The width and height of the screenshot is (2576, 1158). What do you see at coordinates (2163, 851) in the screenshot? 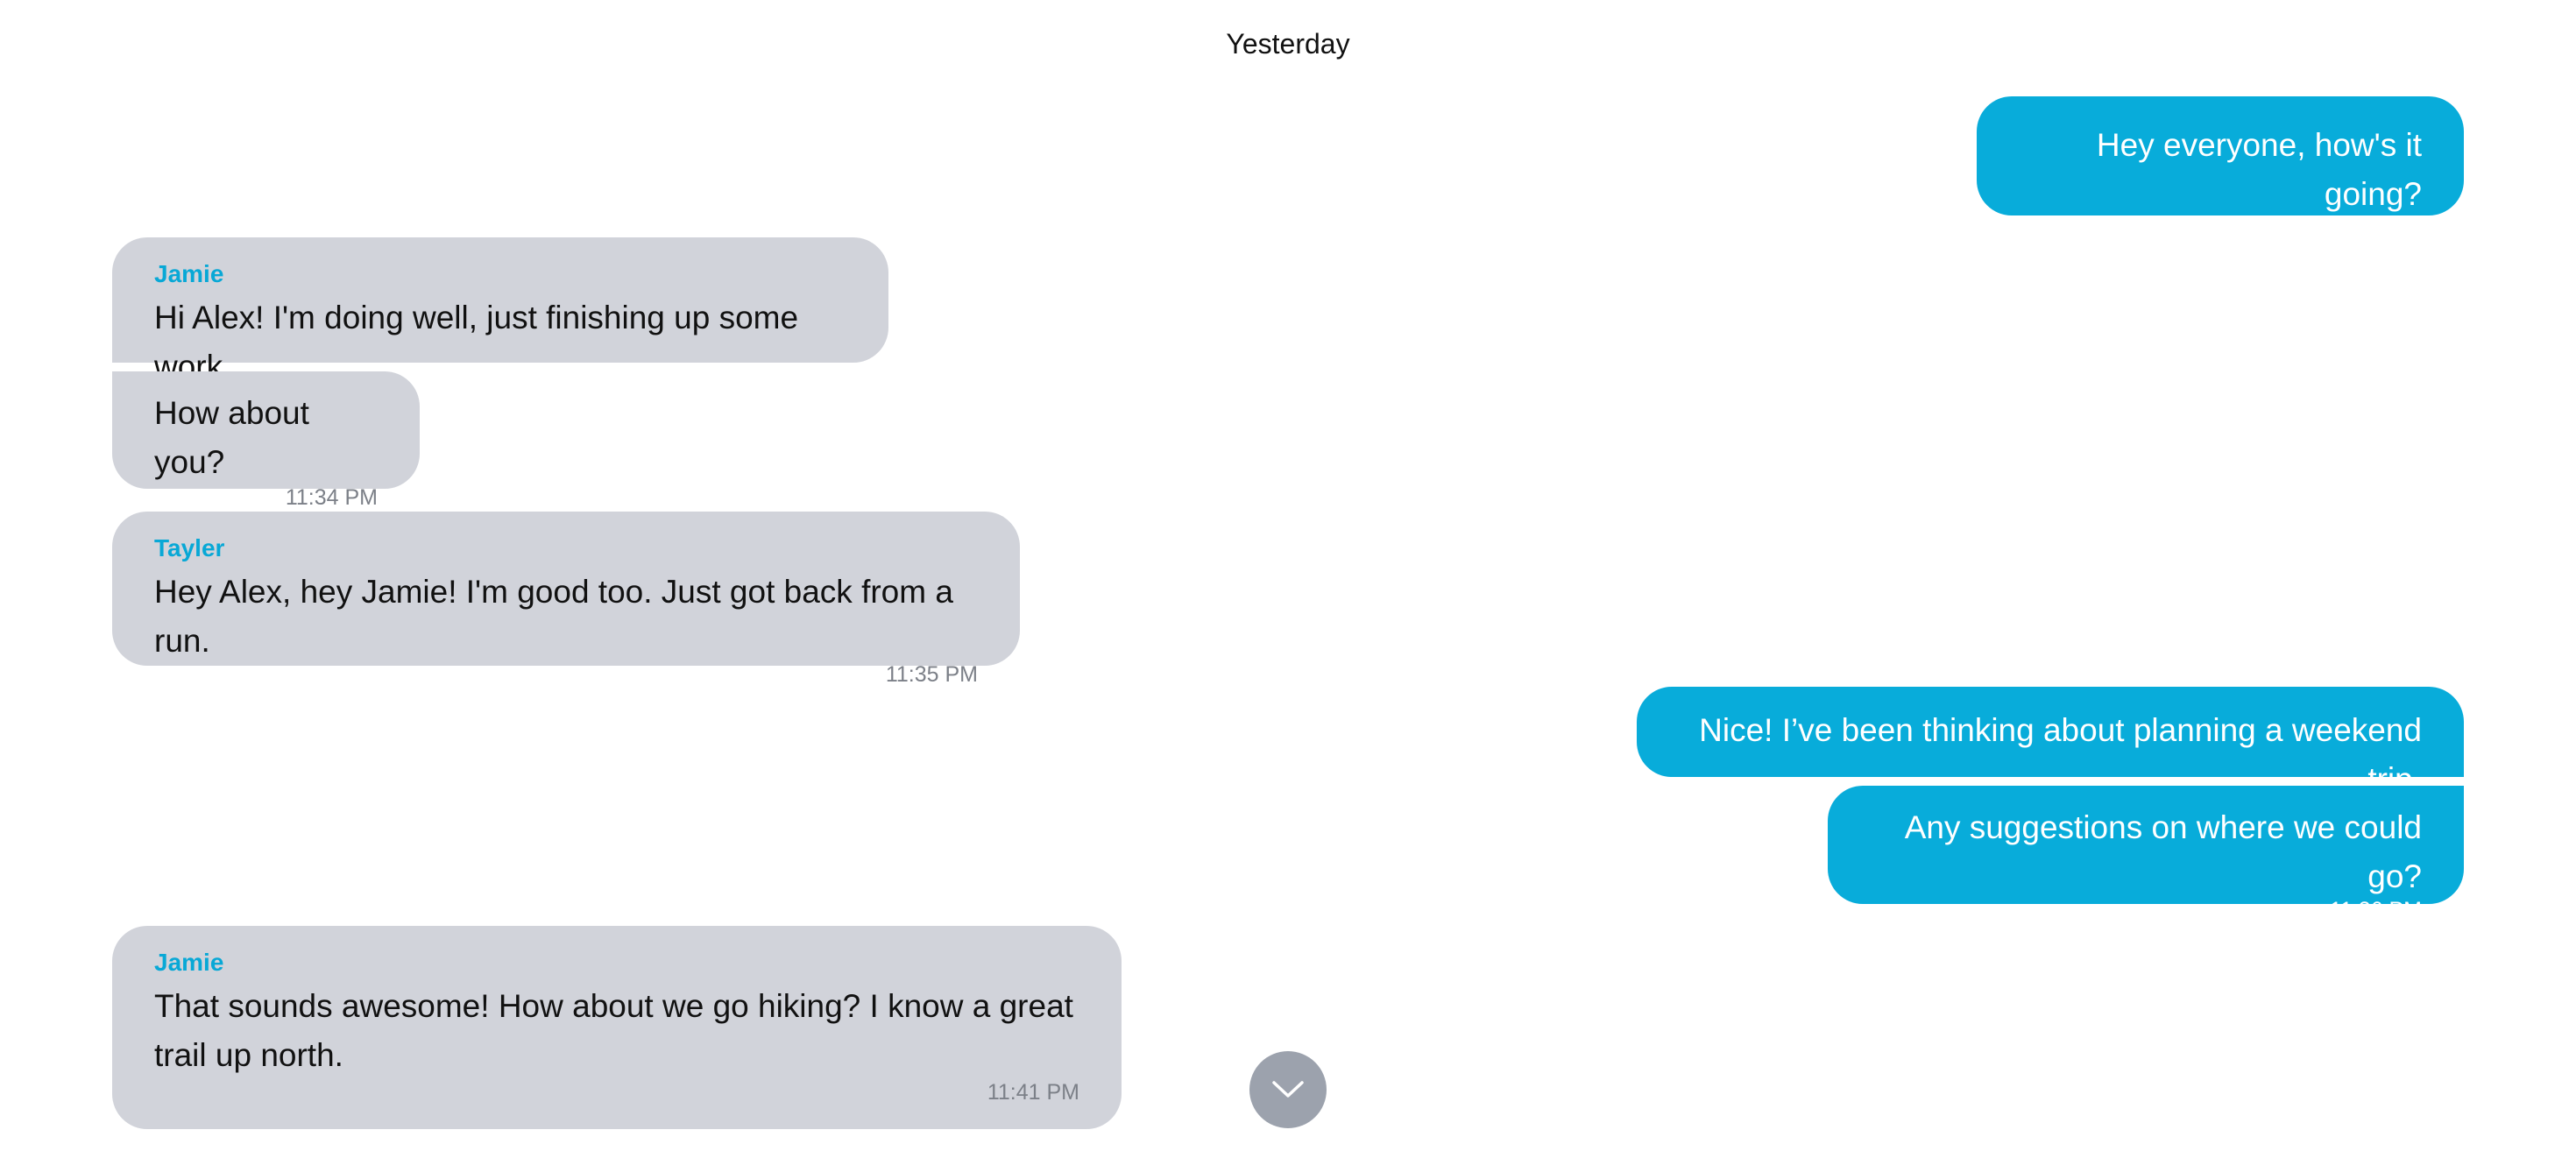
I see `message-text: Any suggestions on where we could go?` at bounding box center [2163, 851].